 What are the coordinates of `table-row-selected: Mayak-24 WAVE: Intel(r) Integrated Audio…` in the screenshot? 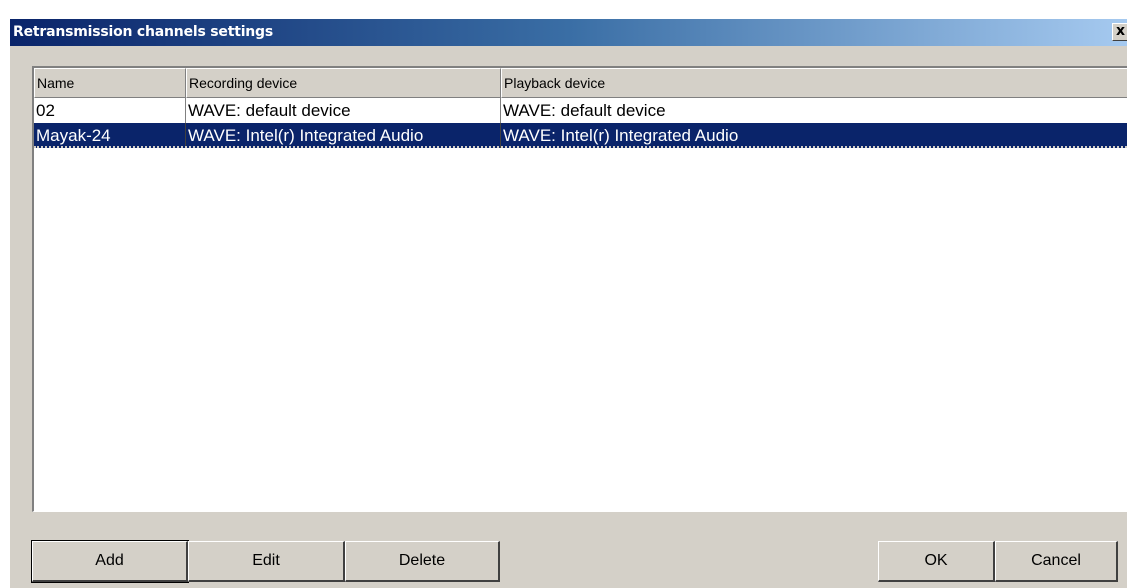 It's located at (580, 135).